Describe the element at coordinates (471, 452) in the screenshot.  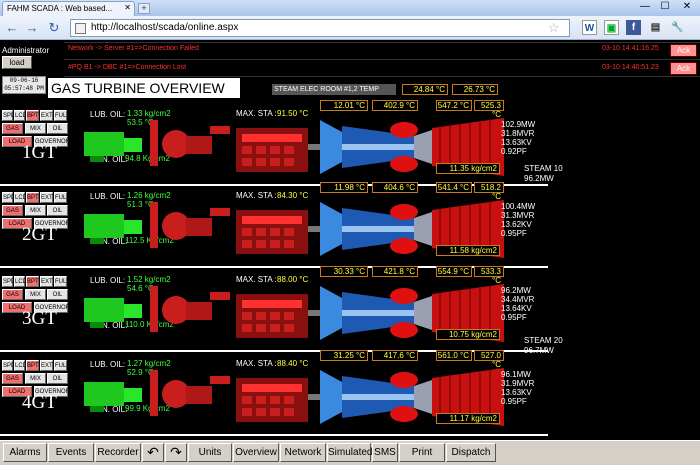
I see `dispatch-button: Dispatch` at that location.